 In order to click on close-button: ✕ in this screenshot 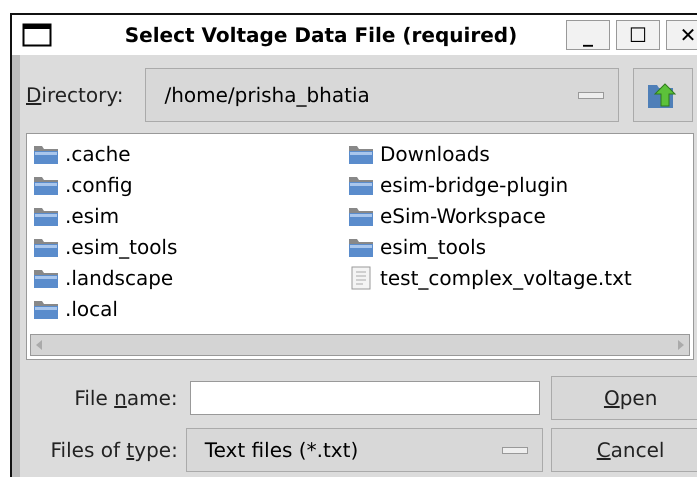, I will do `click(681, 35)`.